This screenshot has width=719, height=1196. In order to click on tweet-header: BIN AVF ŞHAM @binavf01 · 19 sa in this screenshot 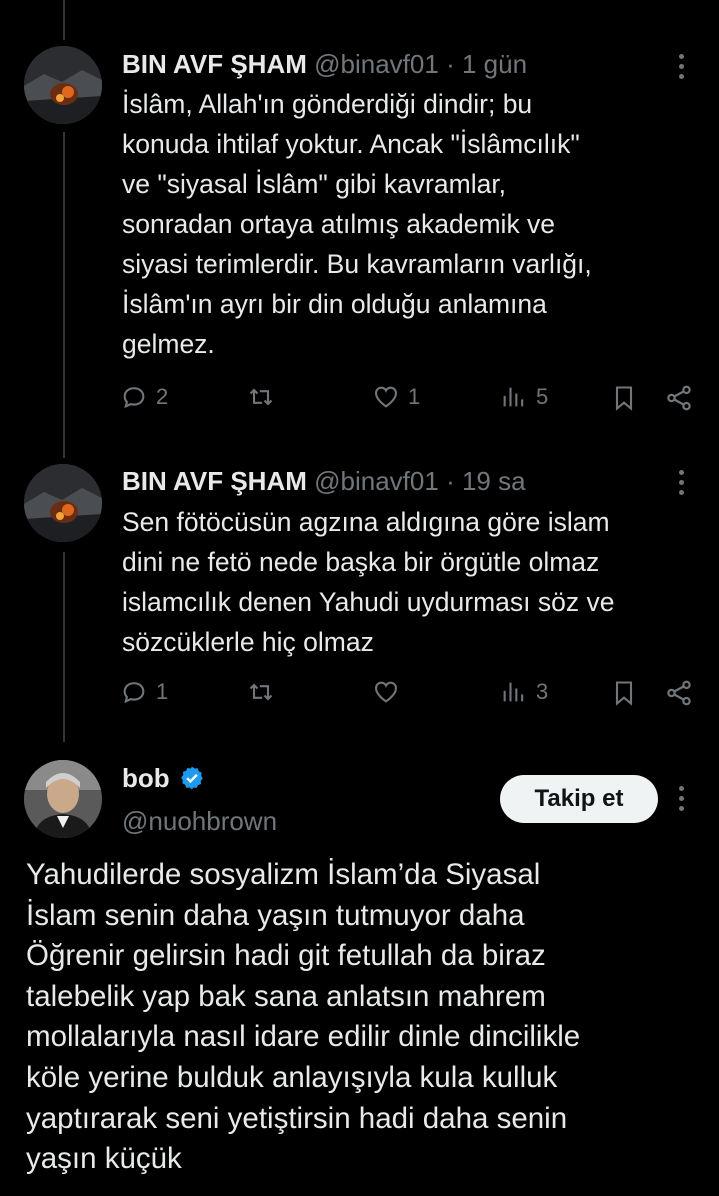, I will do `click(400, 481)`.